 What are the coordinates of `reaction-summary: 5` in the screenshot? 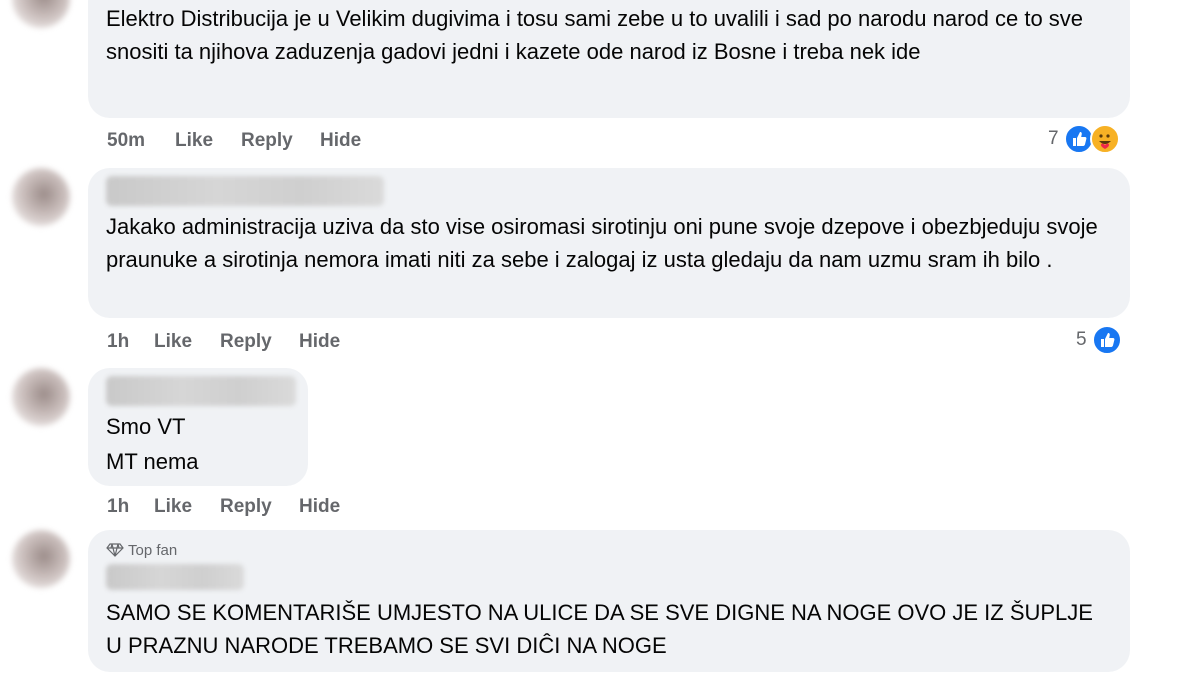 It's located at (1104, 341).